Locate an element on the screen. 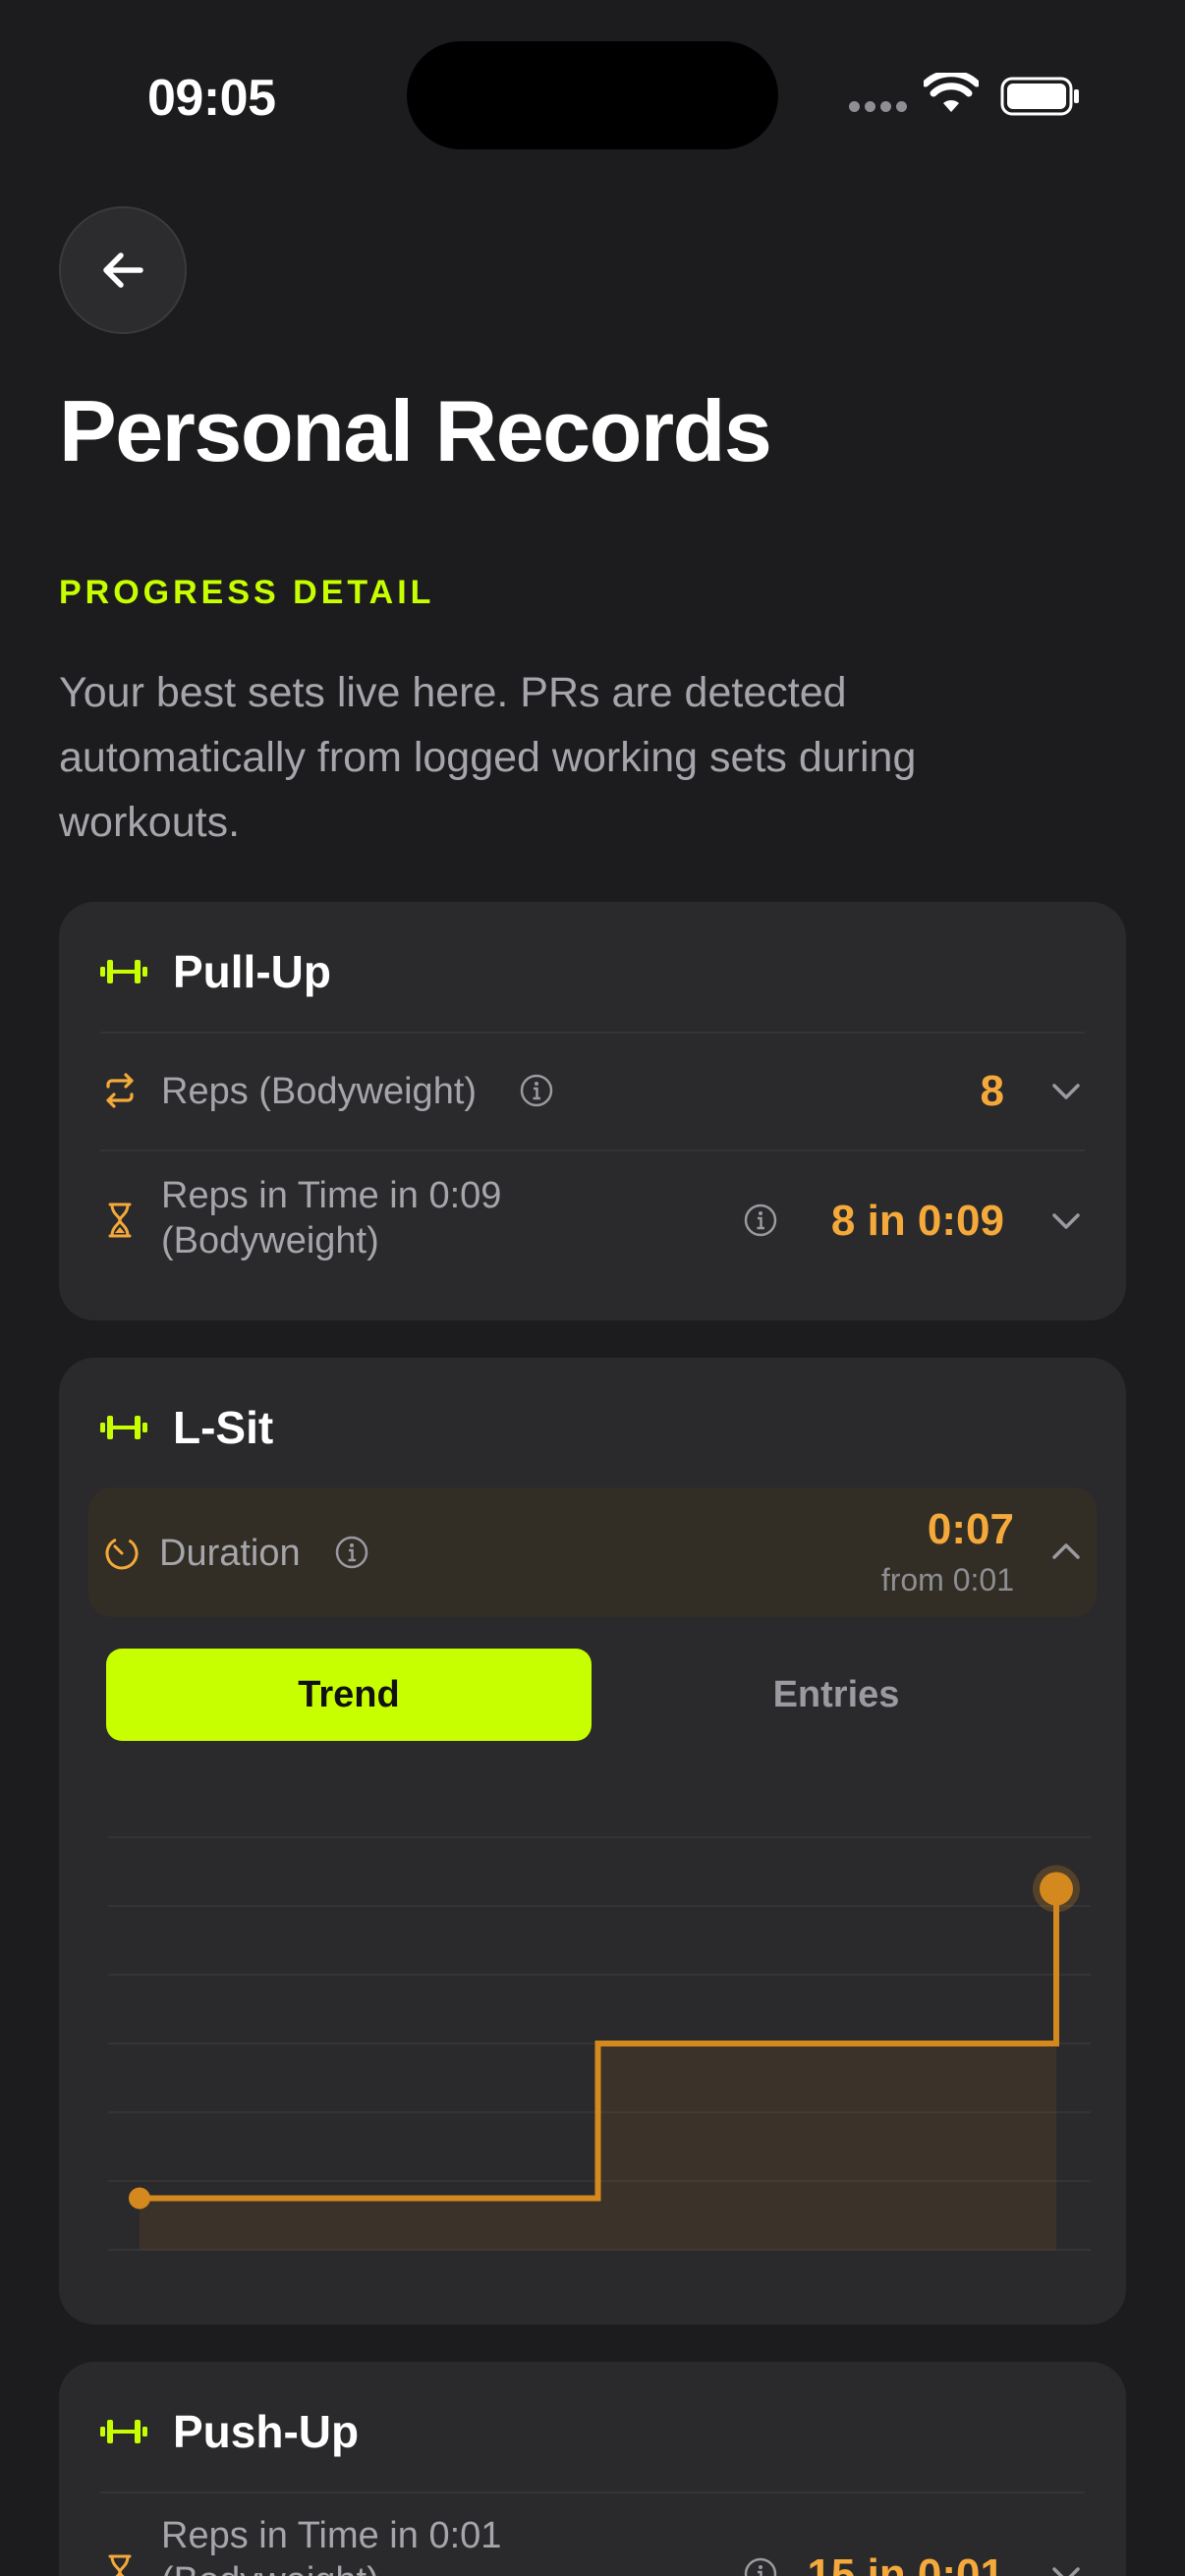 Image resolution: width=1185 pixels, height=2576 pixels. timer-icon is located at coordinates (122, 1553).